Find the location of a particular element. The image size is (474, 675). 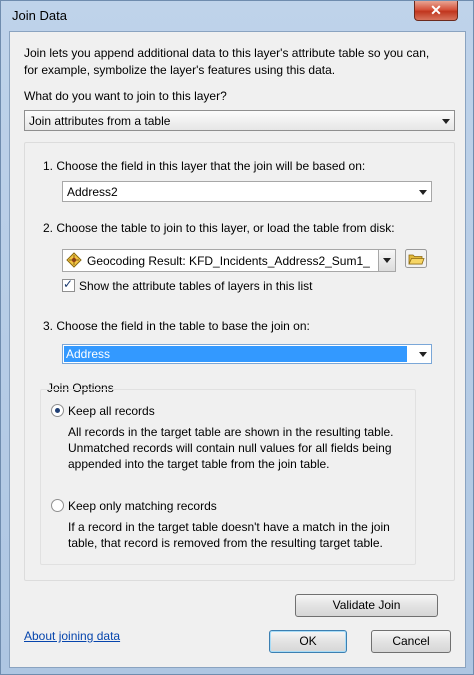

join-type-dropdown: Join attributes from a table is located at coordinates (239, 120).